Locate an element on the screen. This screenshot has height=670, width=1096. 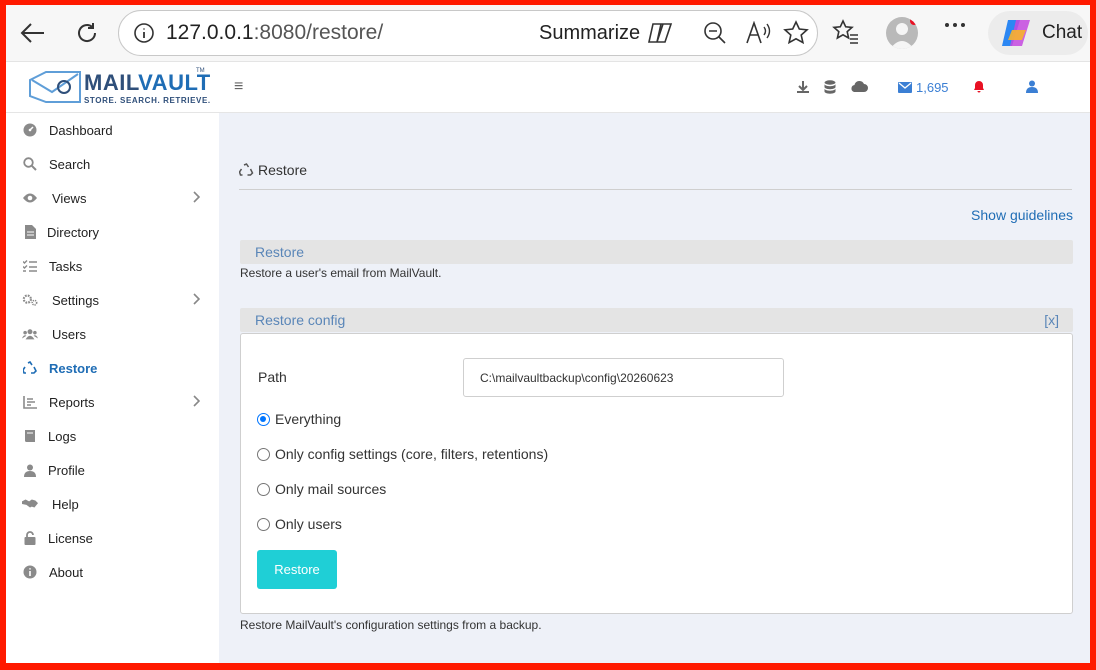
restore-section-header: Restore is located at coordinates (656, 252).